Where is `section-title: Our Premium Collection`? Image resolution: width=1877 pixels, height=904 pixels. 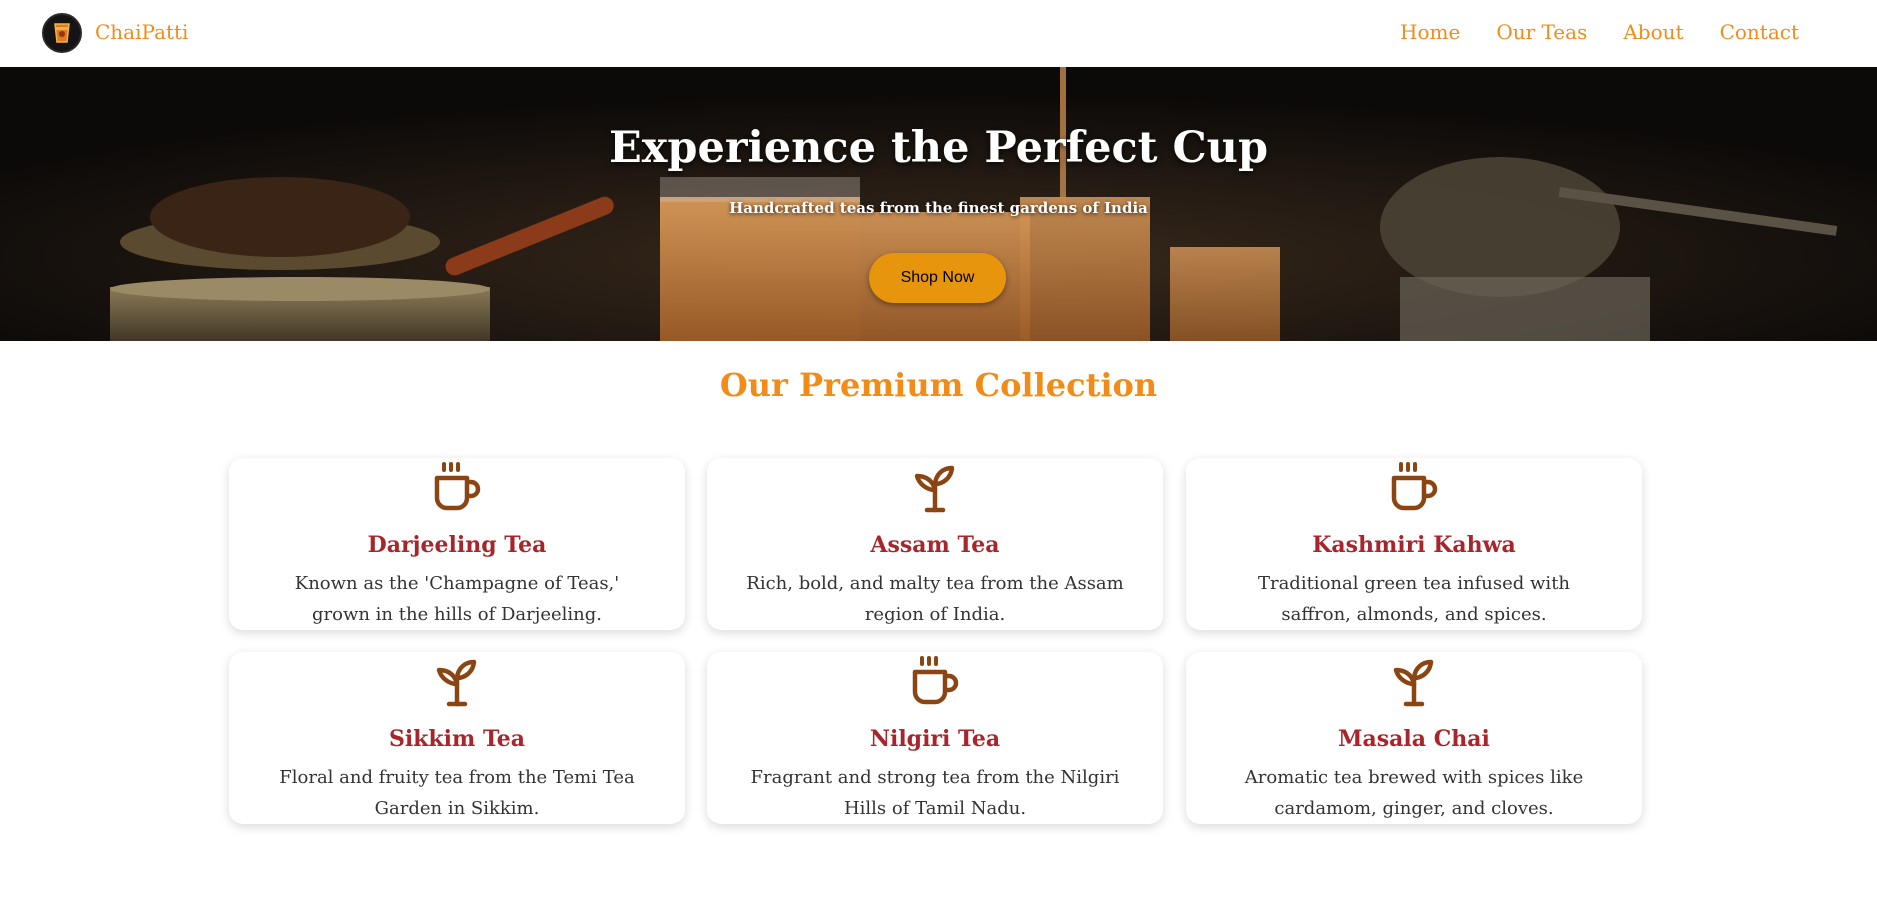 section-title: Our Premium Collection is located at coordinates (938, 385).